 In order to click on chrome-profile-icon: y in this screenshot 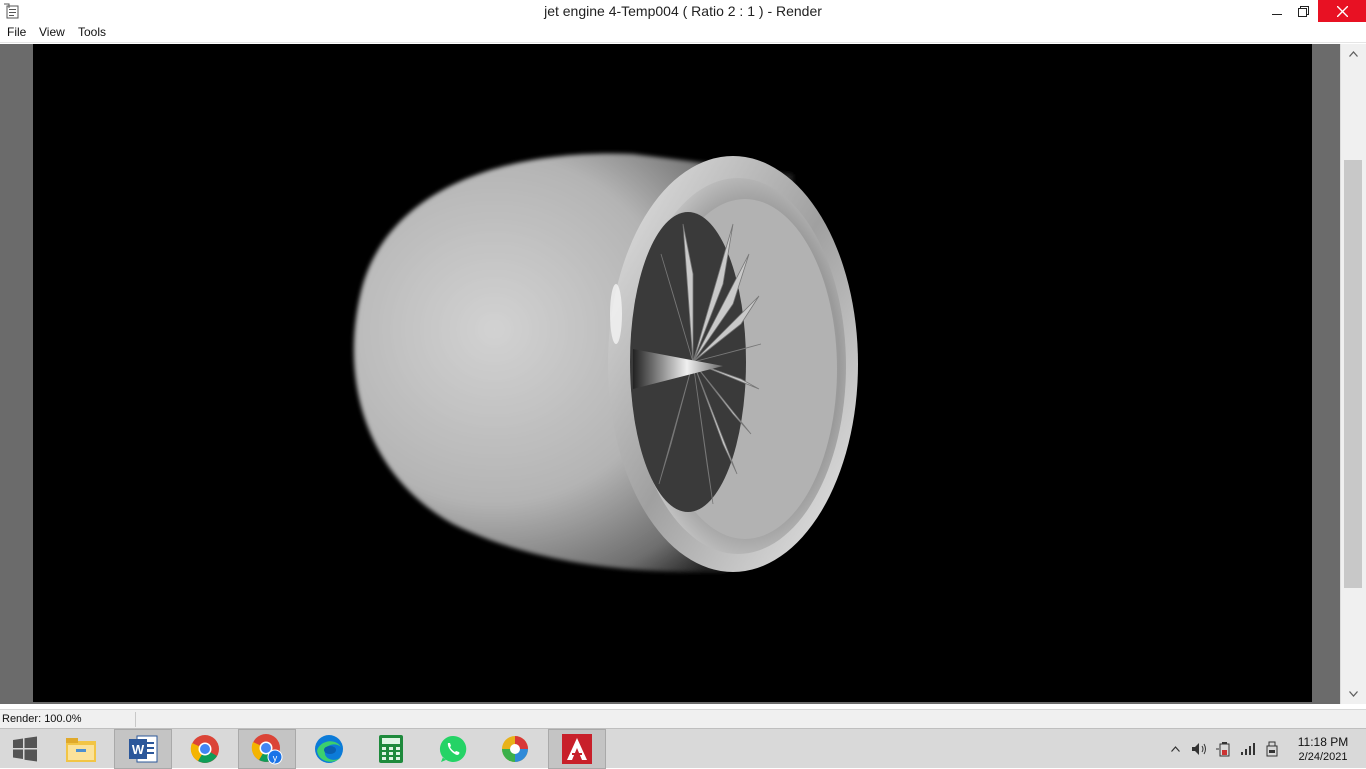, I will do `click(267, 749)`.